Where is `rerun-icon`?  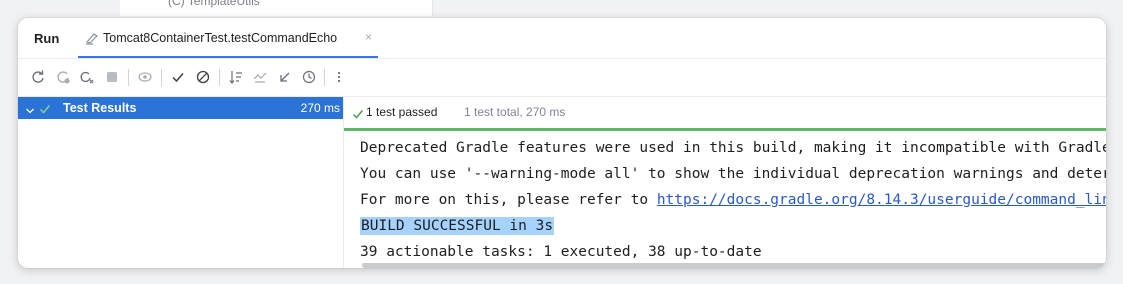
rerun-icon is located at coordinates (38, 77).